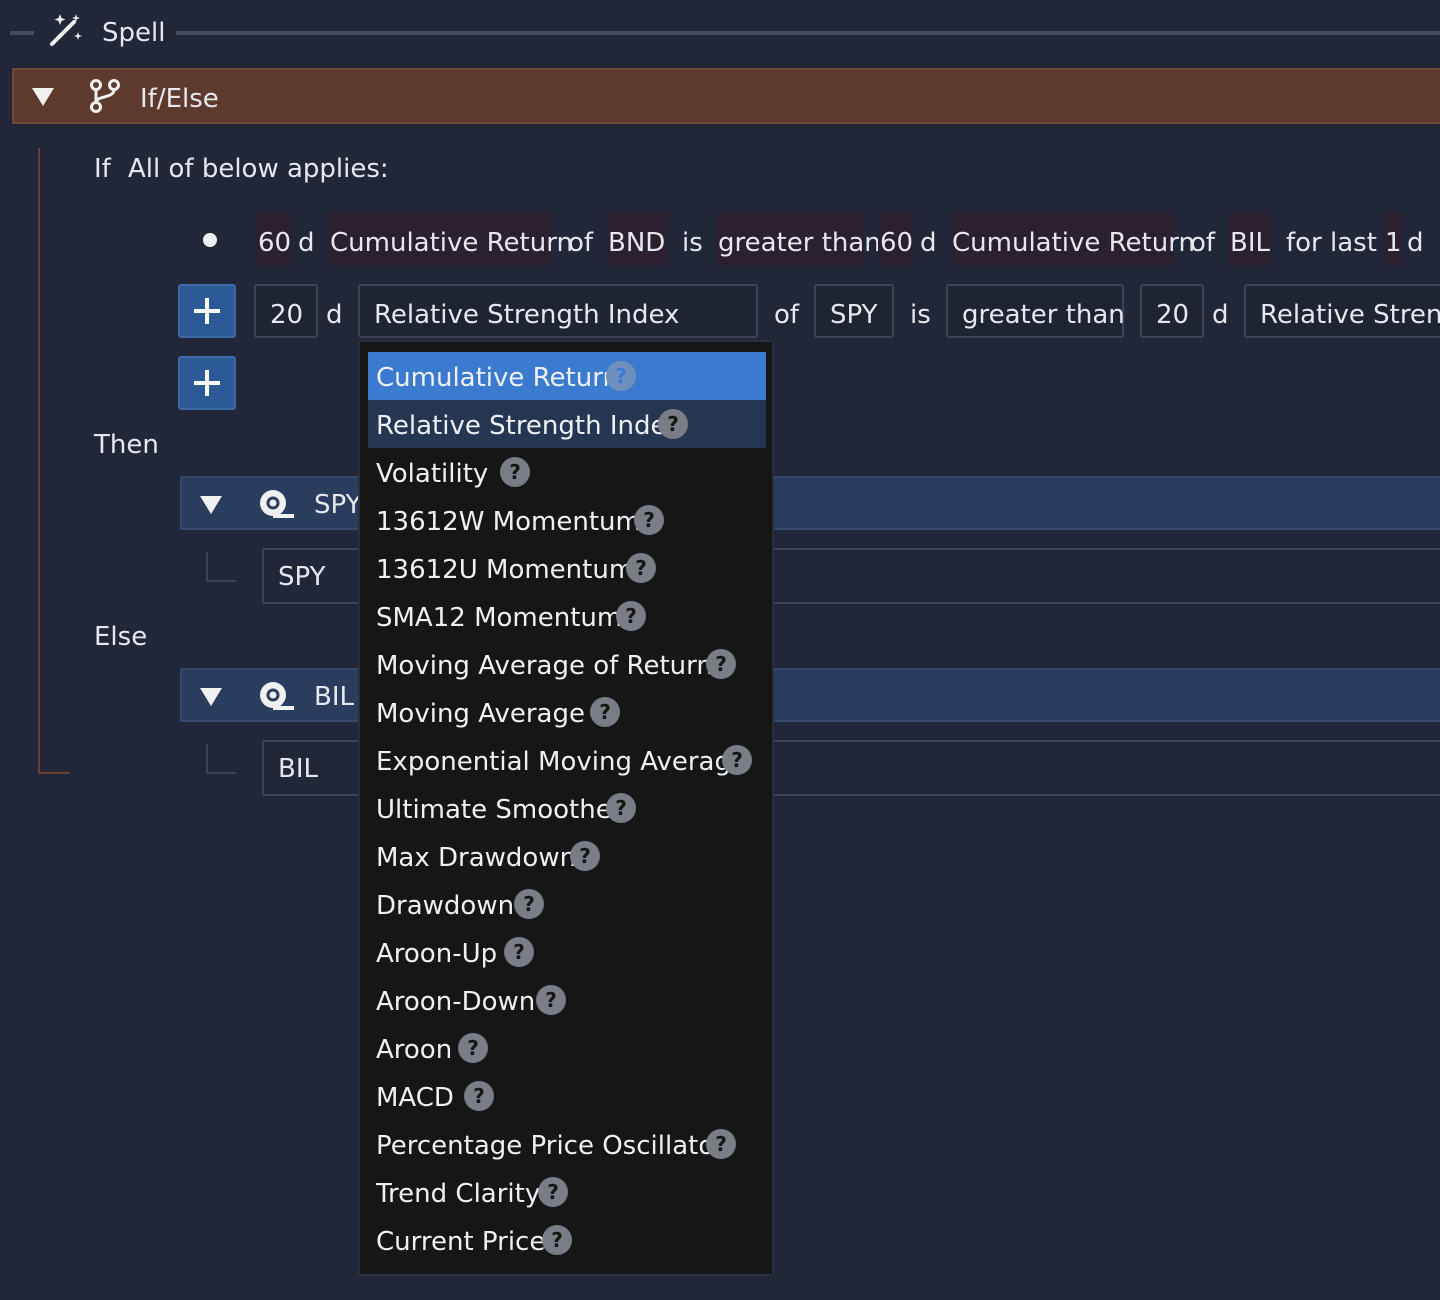  Describe the element at coordinates (567, 952) in the screenshot. I see `dropdown-option: Aroon-Up?` at that location.